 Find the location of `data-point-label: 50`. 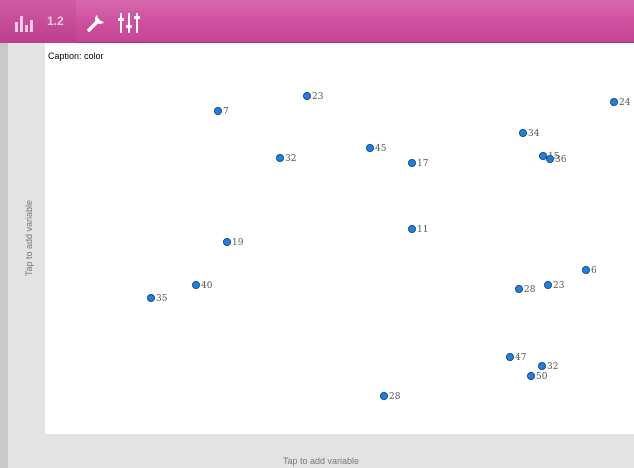

data-point-label: 50 is located at coordinates (542, 377).